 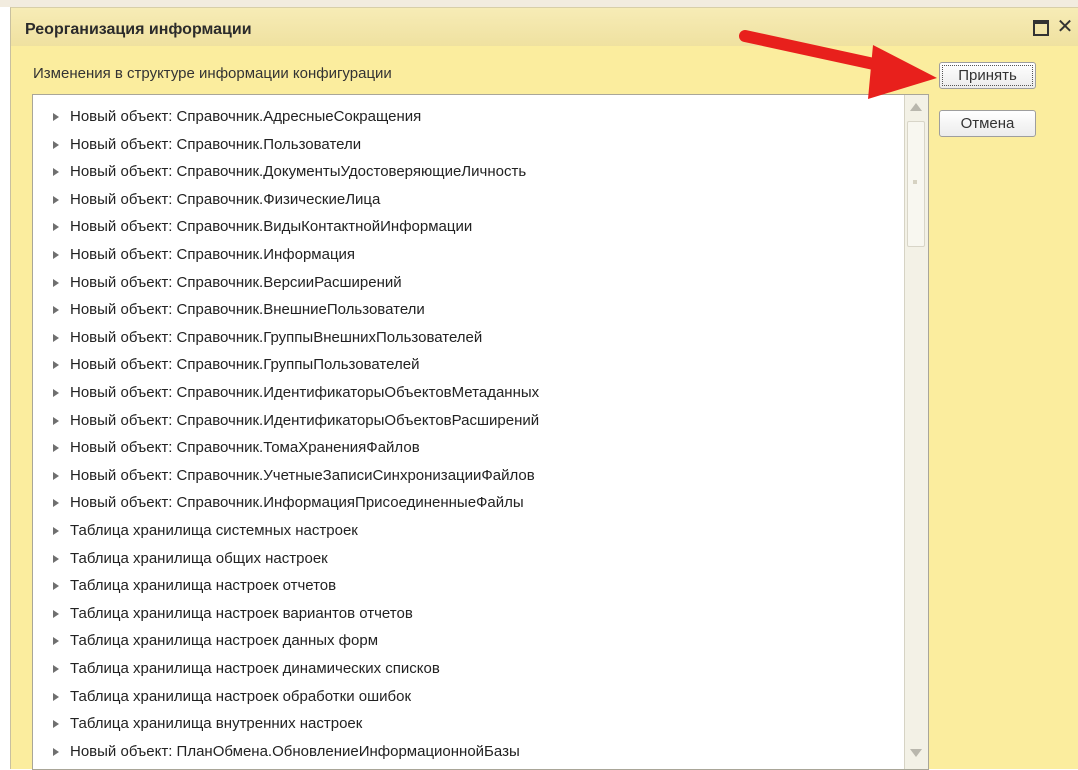 I want to click on list-item: Новый объект: Справочник.Пользователи, so click(x=468, y=145).